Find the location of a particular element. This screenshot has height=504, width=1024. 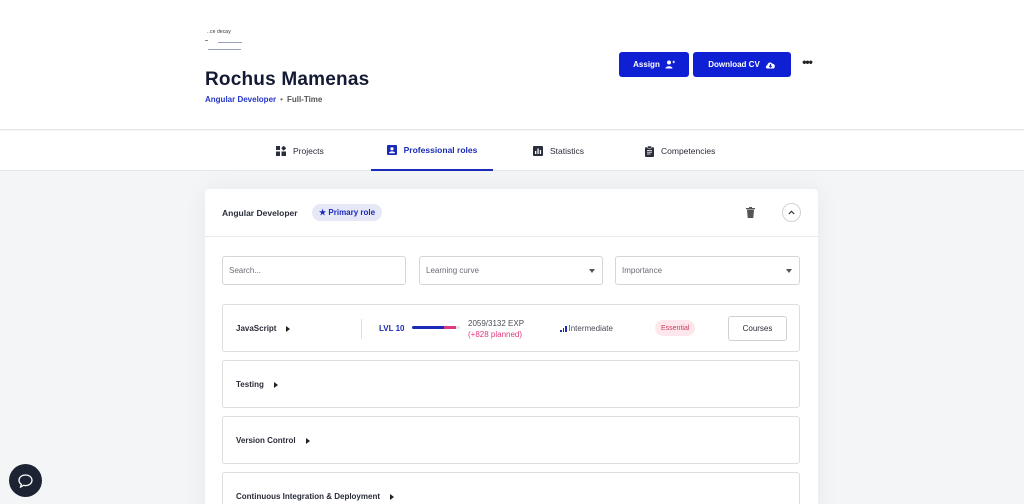

tab-competencies: Competencies is located at coordinates (680, 151).